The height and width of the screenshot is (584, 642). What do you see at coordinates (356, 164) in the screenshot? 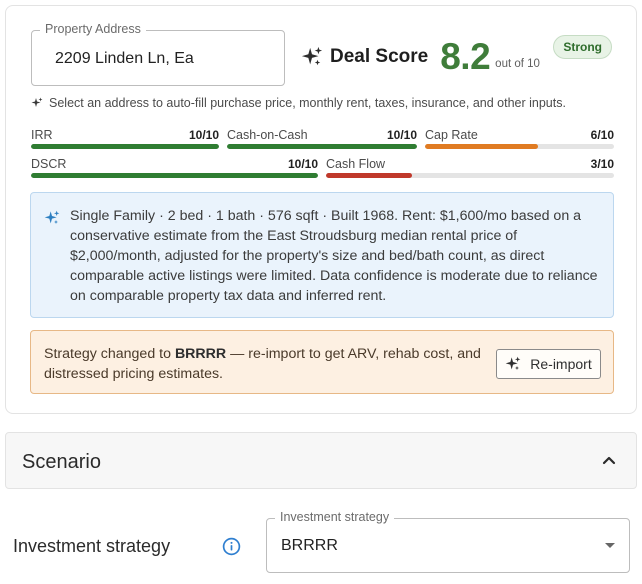
I see `metric-label: Cash Flow` at bounding box center [356, 164].